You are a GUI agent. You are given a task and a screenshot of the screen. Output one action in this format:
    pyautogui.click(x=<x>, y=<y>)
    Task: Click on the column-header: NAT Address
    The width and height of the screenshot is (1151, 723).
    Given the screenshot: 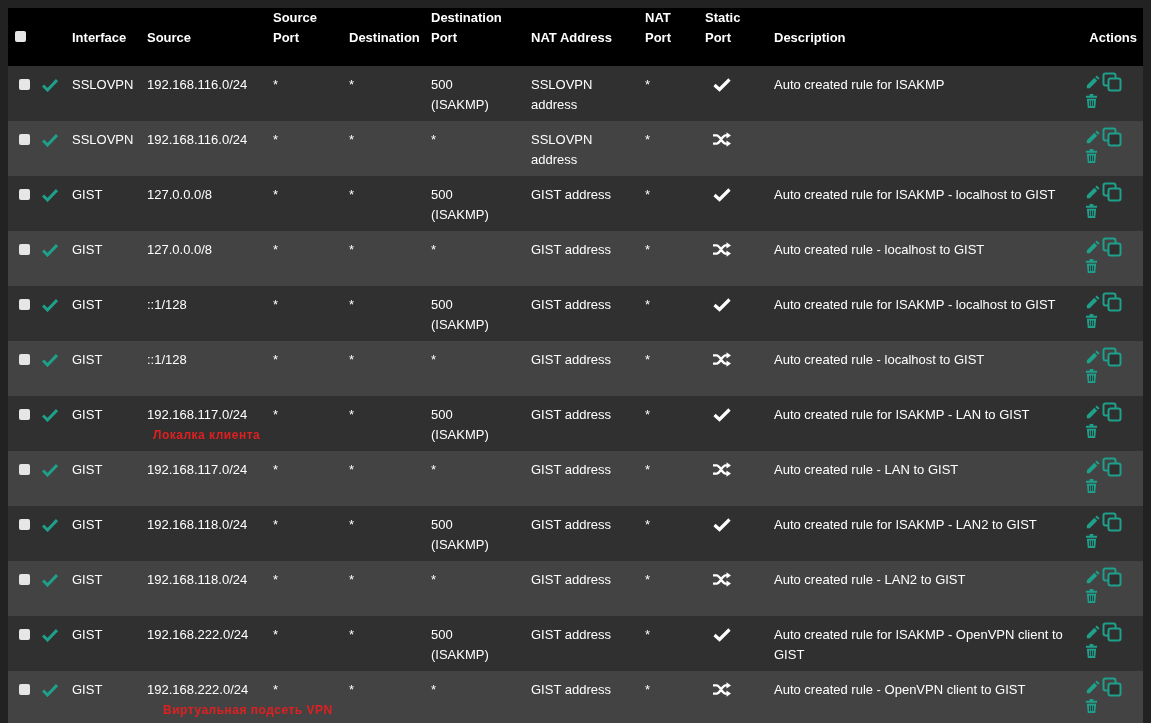 What is the action you would take?
    pyautogui.click(x=571, y=38)
    